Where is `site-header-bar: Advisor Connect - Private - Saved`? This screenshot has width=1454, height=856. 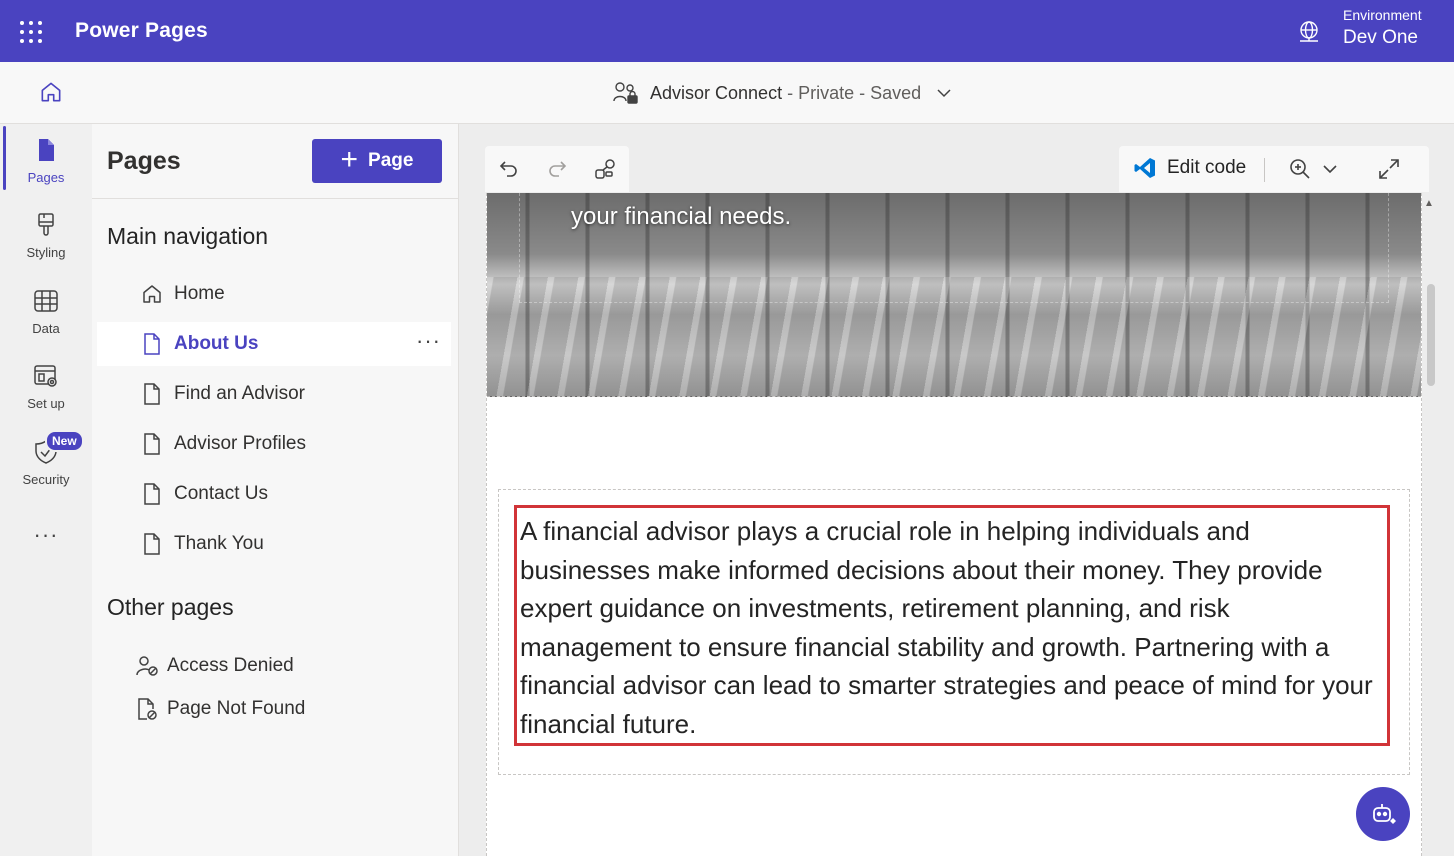 site-header-bar: Advisor Connect - Private - Saved is located at coordinates (727, 93).